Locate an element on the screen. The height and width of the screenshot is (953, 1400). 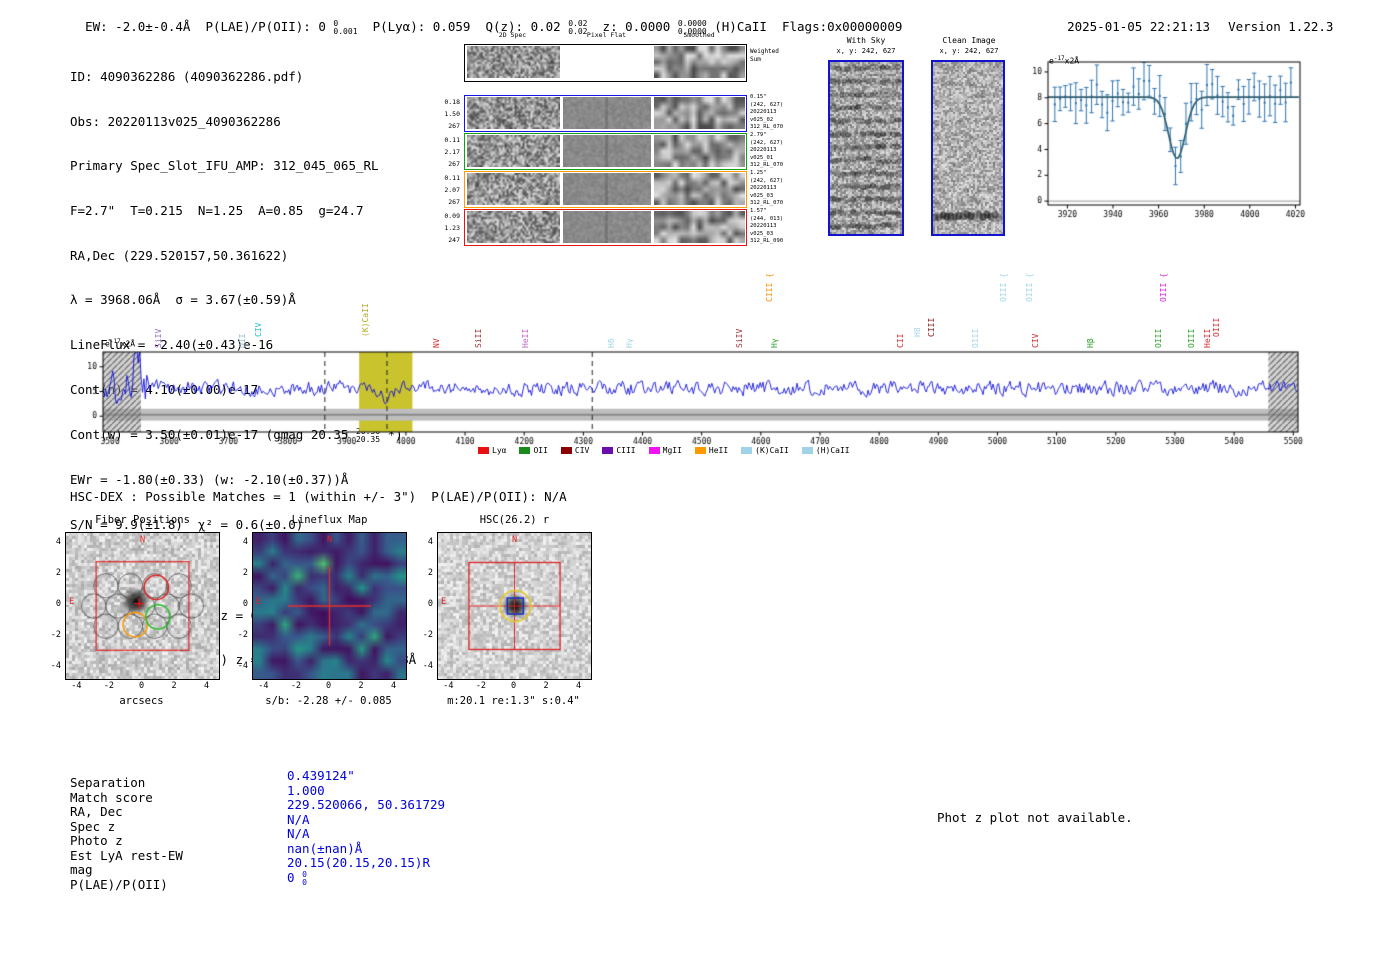
legend-label: HeII is located at coordinates (718, 450).